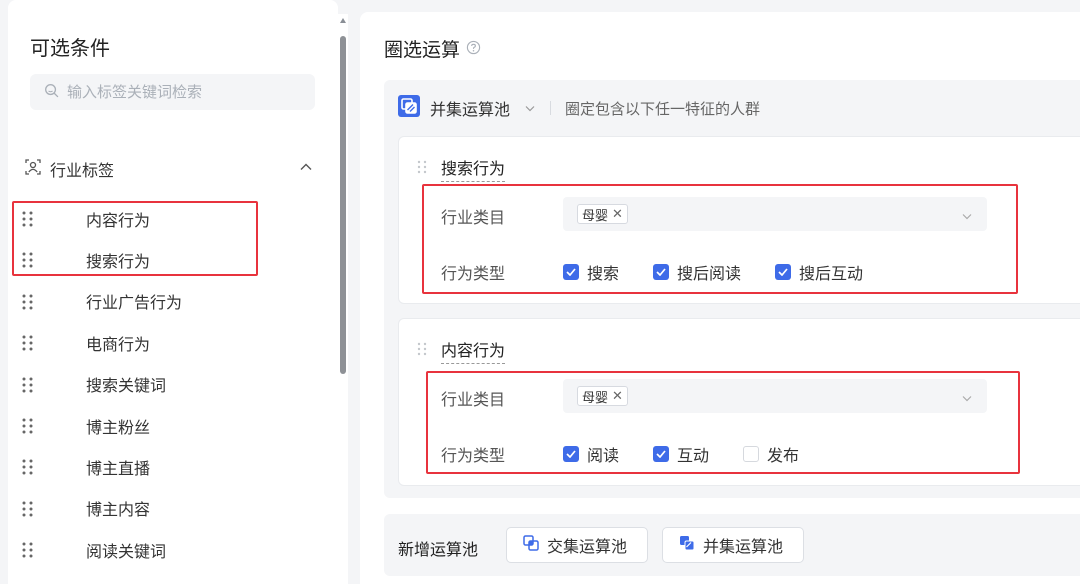  I want to click on card-title: 搜索行为, so click(473, 168).